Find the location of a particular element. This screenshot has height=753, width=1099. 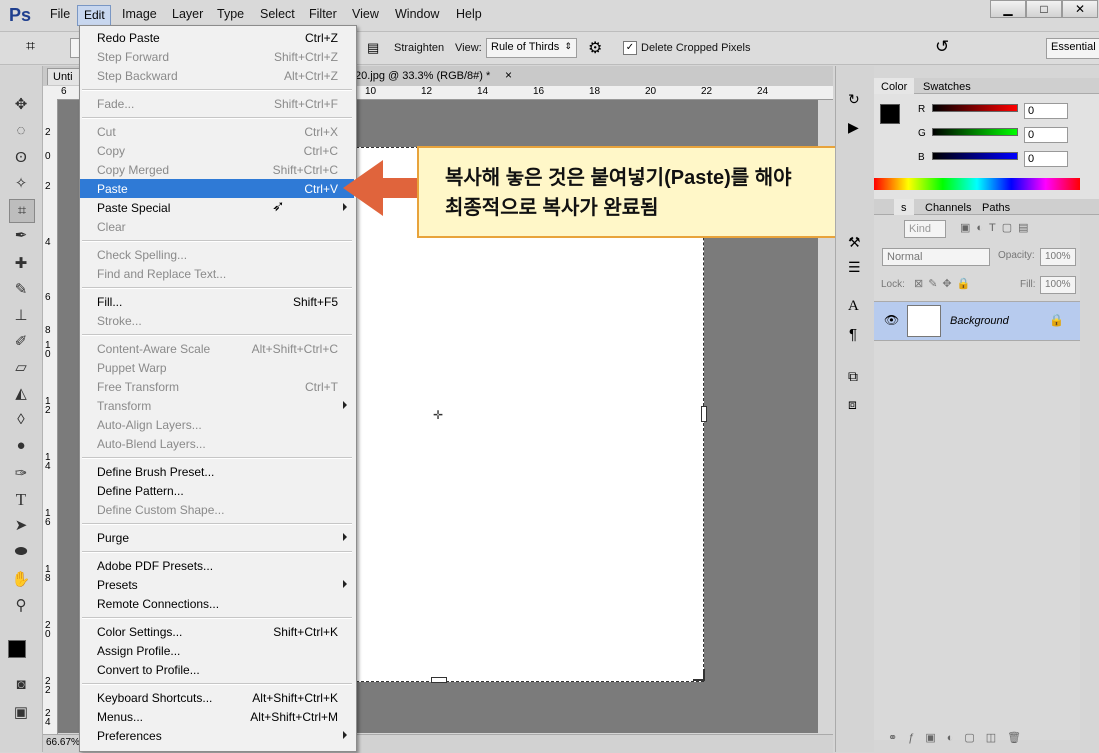

minimize-button: ▁ is located at coordinates (1008, 9).